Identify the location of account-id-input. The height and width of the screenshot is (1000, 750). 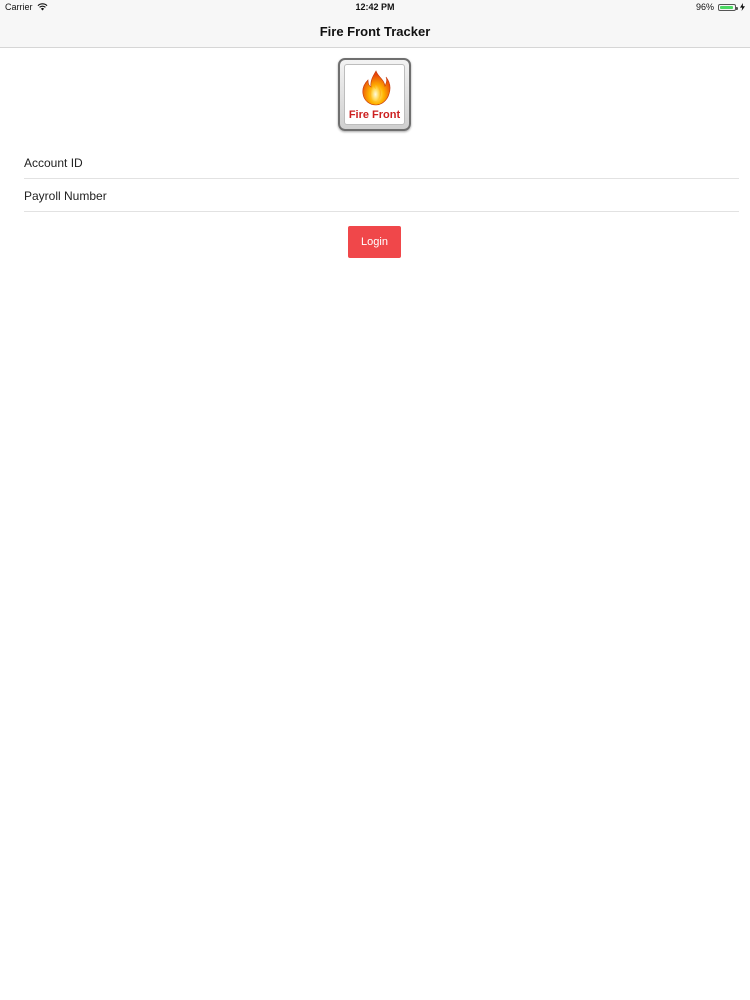
(381, 162).